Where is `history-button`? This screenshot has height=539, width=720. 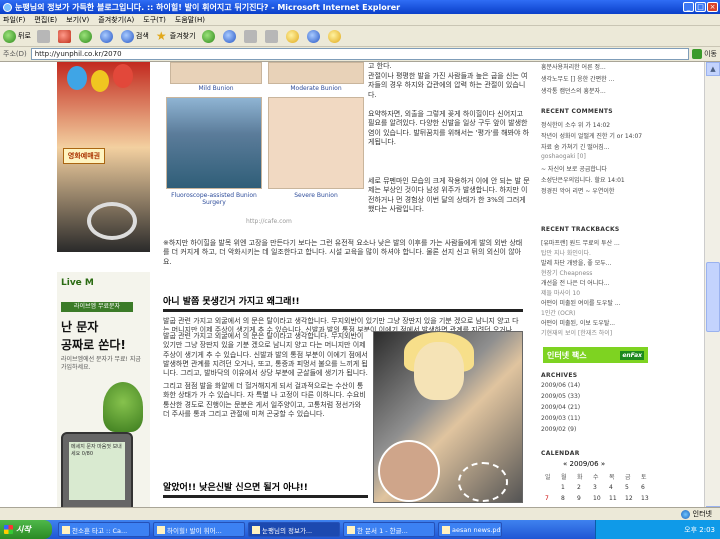
history-button is located at coordinates (209, 36).